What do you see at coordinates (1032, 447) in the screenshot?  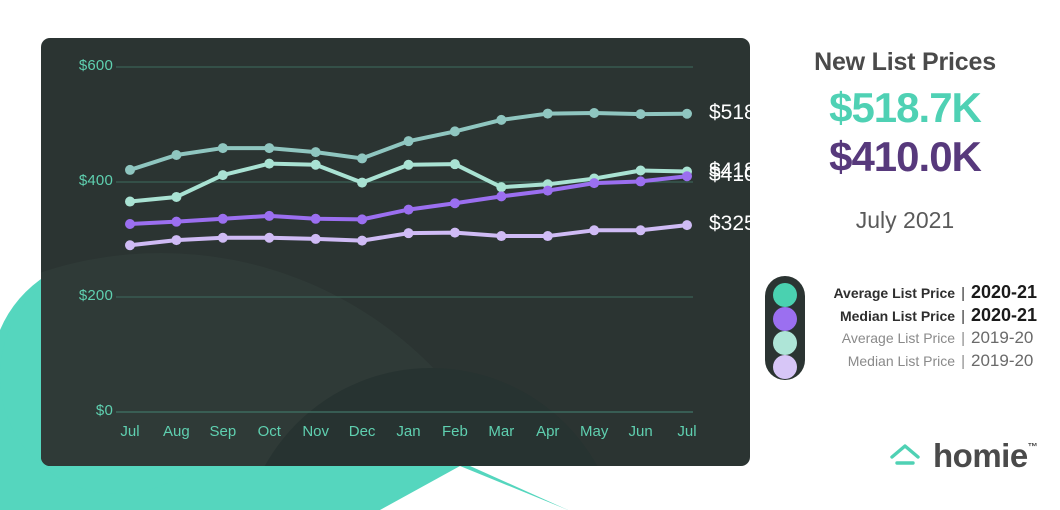 I see `trademark-symbol: ™` at bounding box center [1032, 447].